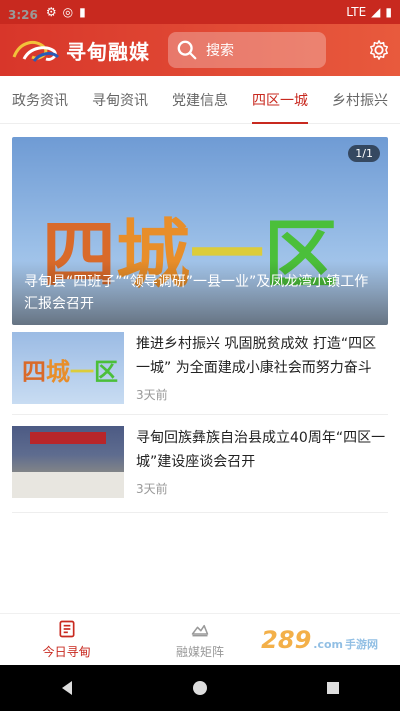 Image resolution: width=400 pixels, height=711 pixels. I want to click on list-item: 寻甸回族彝族自治县成立40周年“四区一城”建设座谈会召开 3天前, so click(200, 462).